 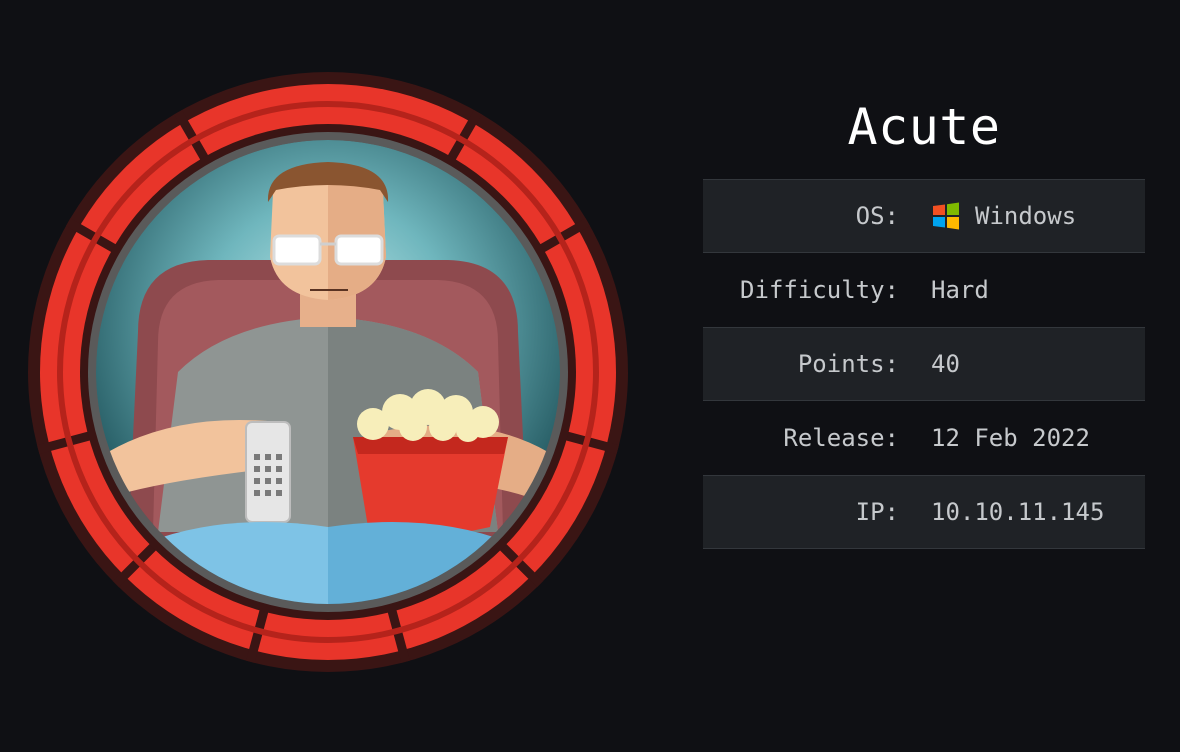 I want to click on os-value: Windows, so click(x=1026, y=216).